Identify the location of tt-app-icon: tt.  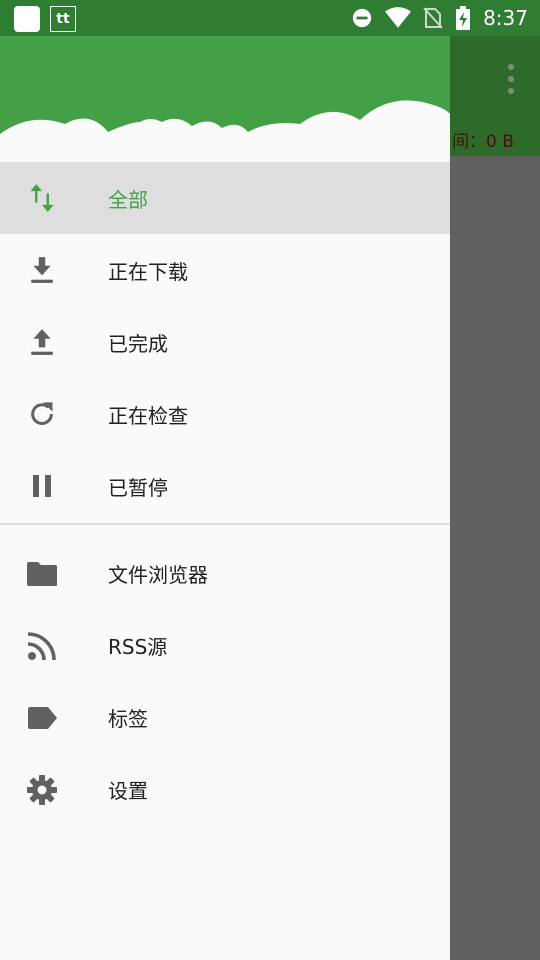
(63, 19).